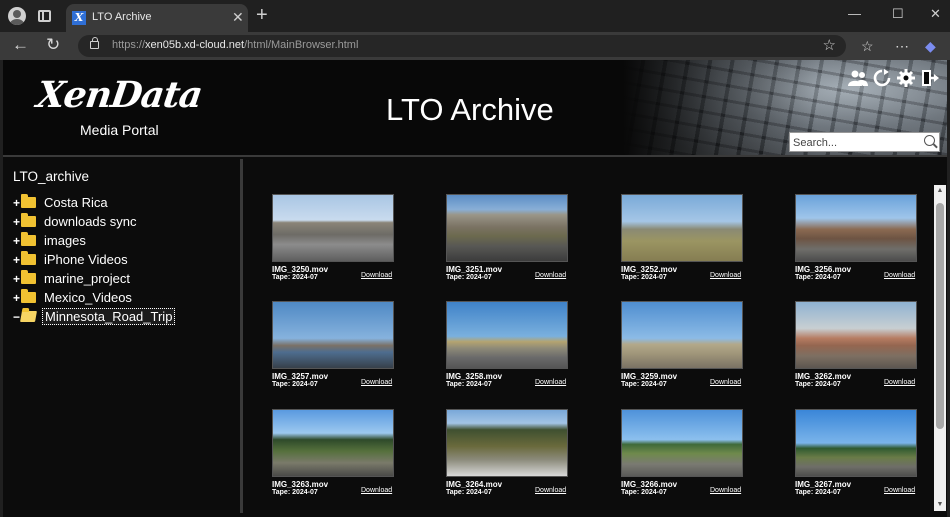 The height and width of the screenshot is (517, 950). I want to click on tree-item-minnesota-road-trip: − Minnesota_Road_Trip, so click(94, 316).